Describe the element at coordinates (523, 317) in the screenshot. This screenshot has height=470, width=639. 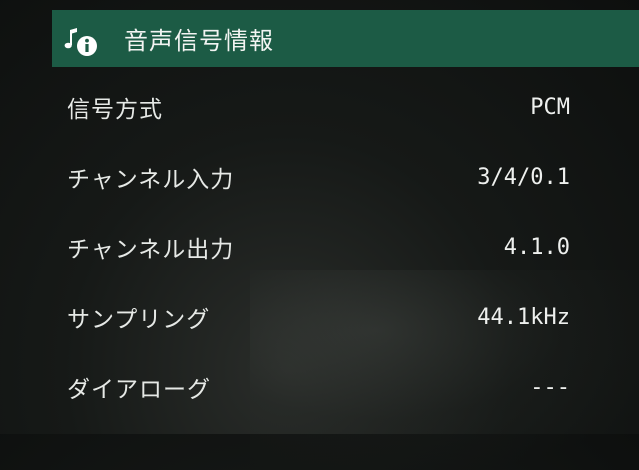
I see `row-value: 44.1kHz` at that location.